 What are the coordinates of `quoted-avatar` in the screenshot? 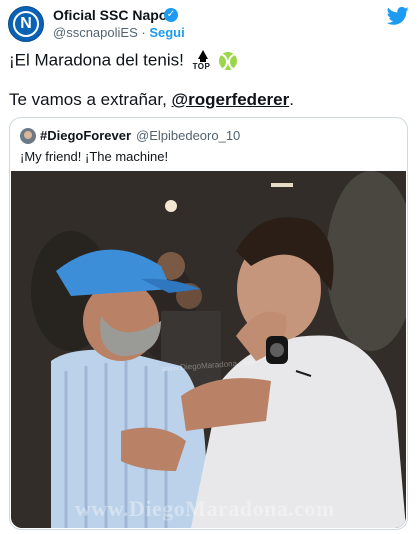 It's located at (28, 136).